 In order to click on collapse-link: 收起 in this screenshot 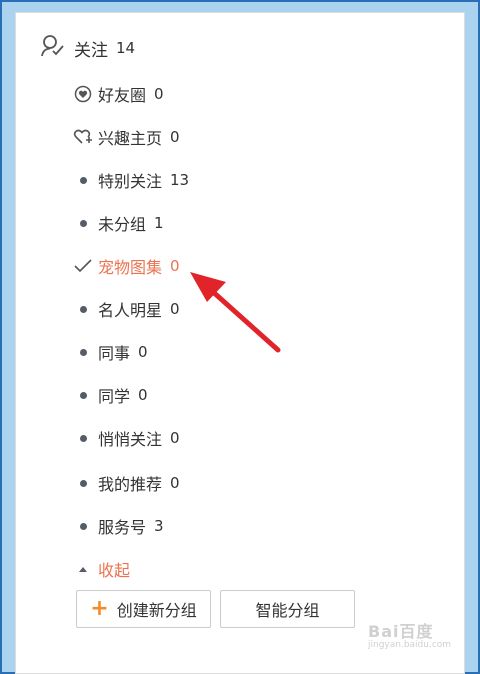, I will do `click(101, 569)`.